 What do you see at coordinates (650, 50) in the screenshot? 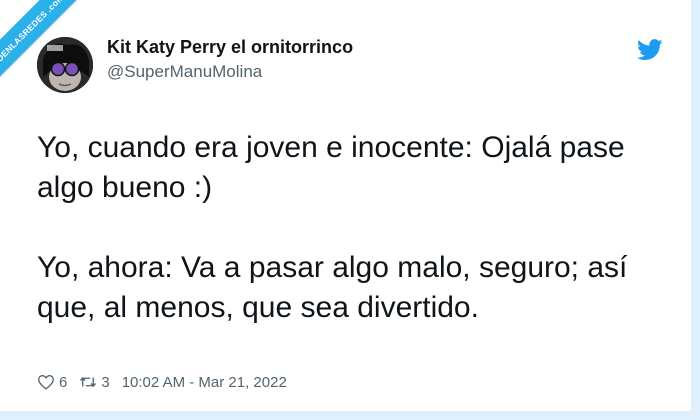
I see `twitter-bird-icon` at bounding box center [650, 50].